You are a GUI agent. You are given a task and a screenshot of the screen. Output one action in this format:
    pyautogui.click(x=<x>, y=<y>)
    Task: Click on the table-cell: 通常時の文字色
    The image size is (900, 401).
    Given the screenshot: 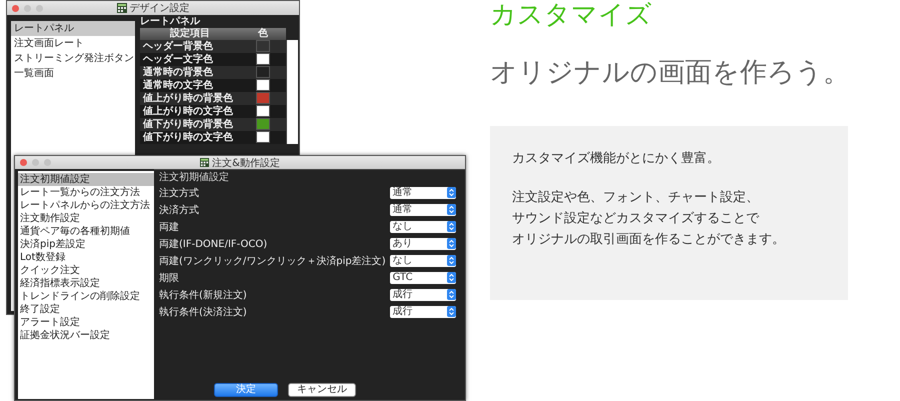 What is the action you would take?
    pyautogui.click(x=190, y=85)
    